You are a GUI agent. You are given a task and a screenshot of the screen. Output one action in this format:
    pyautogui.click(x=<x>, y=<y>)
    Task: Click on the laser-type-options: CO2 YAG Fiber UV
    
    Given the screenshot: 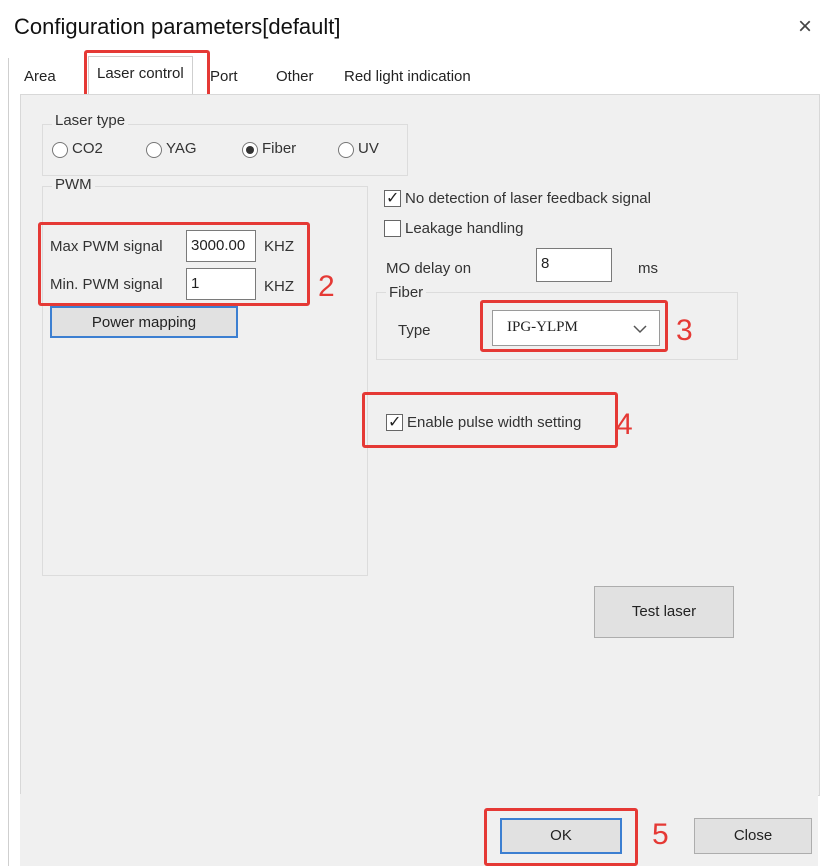 What is the action you would take?
    pyautogui.click(x=227, y=150)
    